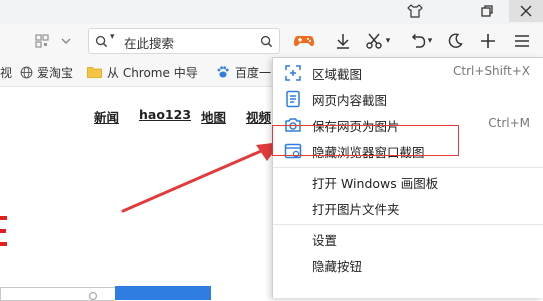 The height and width of the screenshot is (301, 543). Describe the element at coordinates (243, 72) in the screenshot. I see `bookmark-baidu: 百度一` at that location.